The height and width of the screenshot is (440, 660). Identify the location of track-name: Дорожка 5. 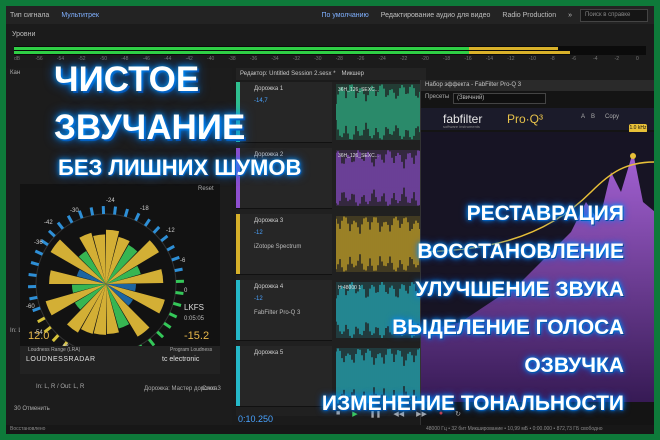
(268, 353).